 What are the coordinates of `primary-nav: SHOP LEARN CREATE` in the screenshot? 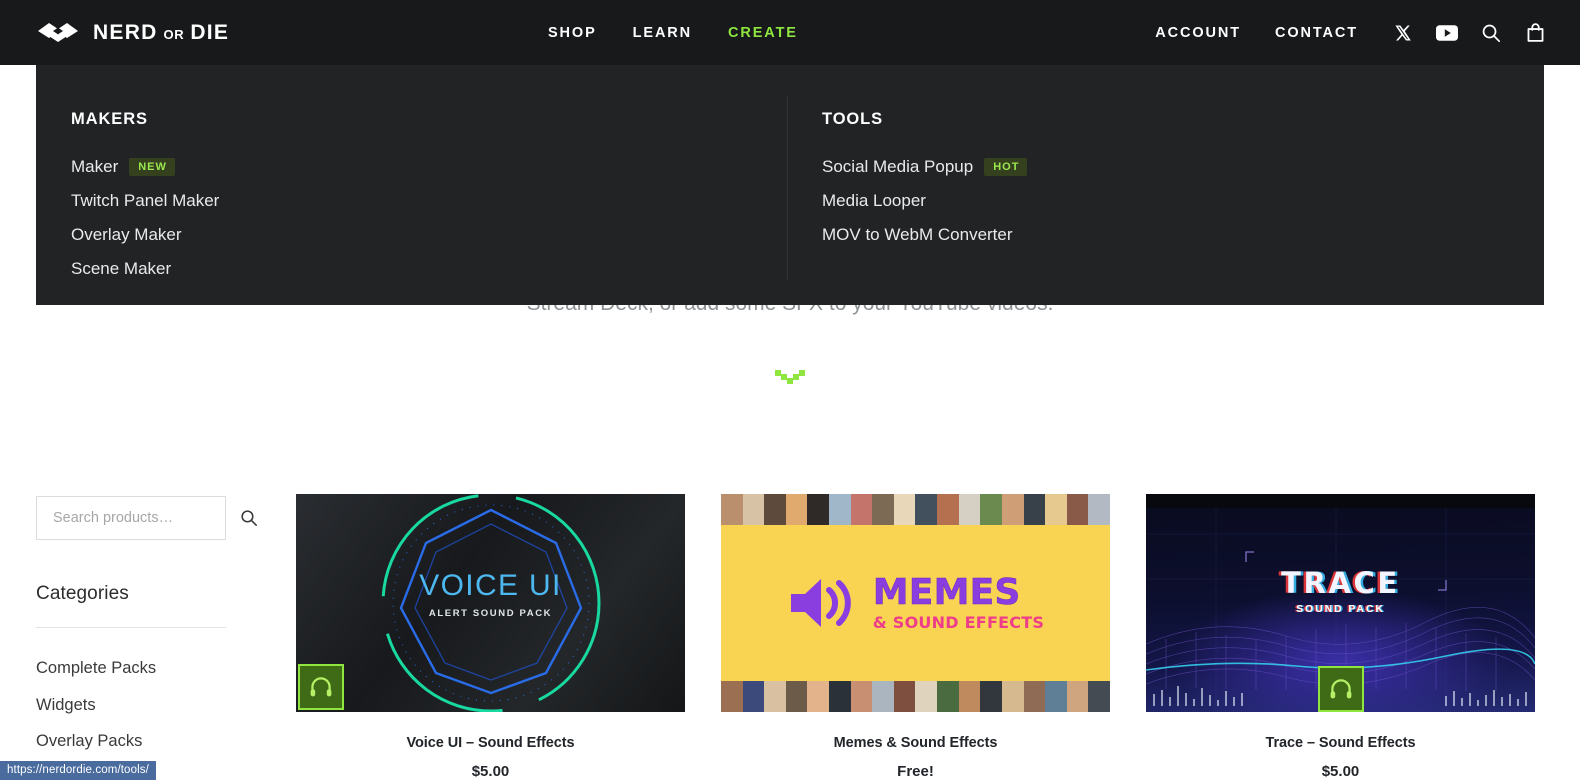 It's located at (691, 32).